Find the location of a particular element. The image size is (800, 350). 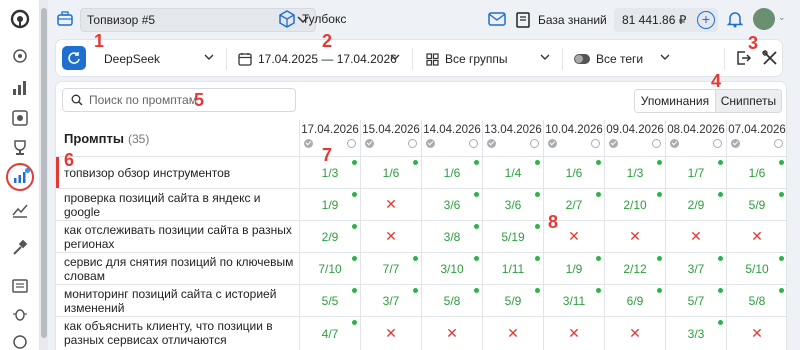

sidebar-item-reports is located at coordinates (20, 286).